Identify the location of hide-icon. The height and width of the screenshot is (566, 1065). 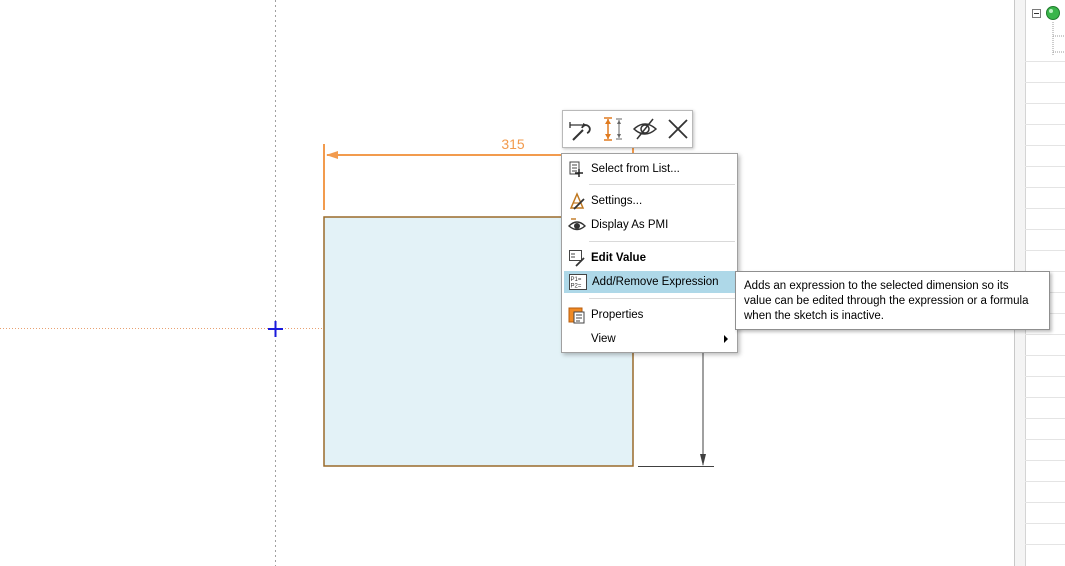
(645, 129).